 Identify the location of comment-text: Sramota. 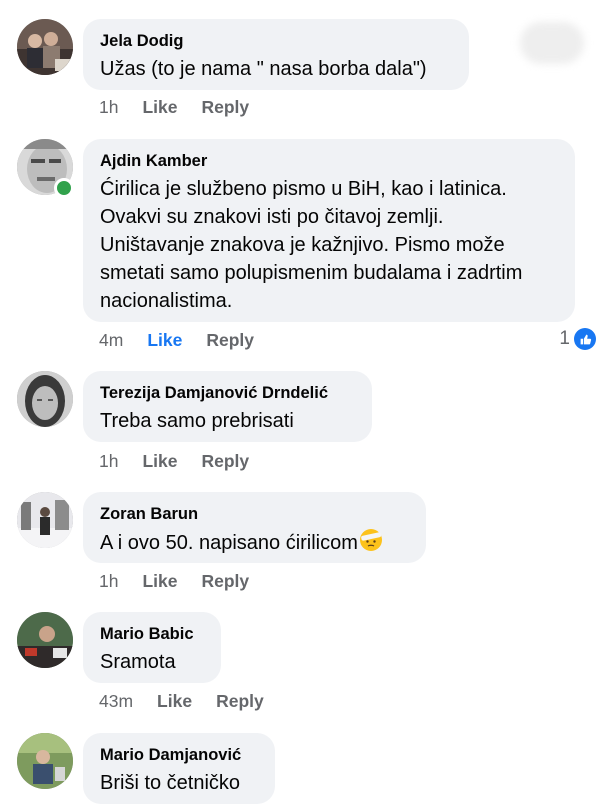
(138, 662).